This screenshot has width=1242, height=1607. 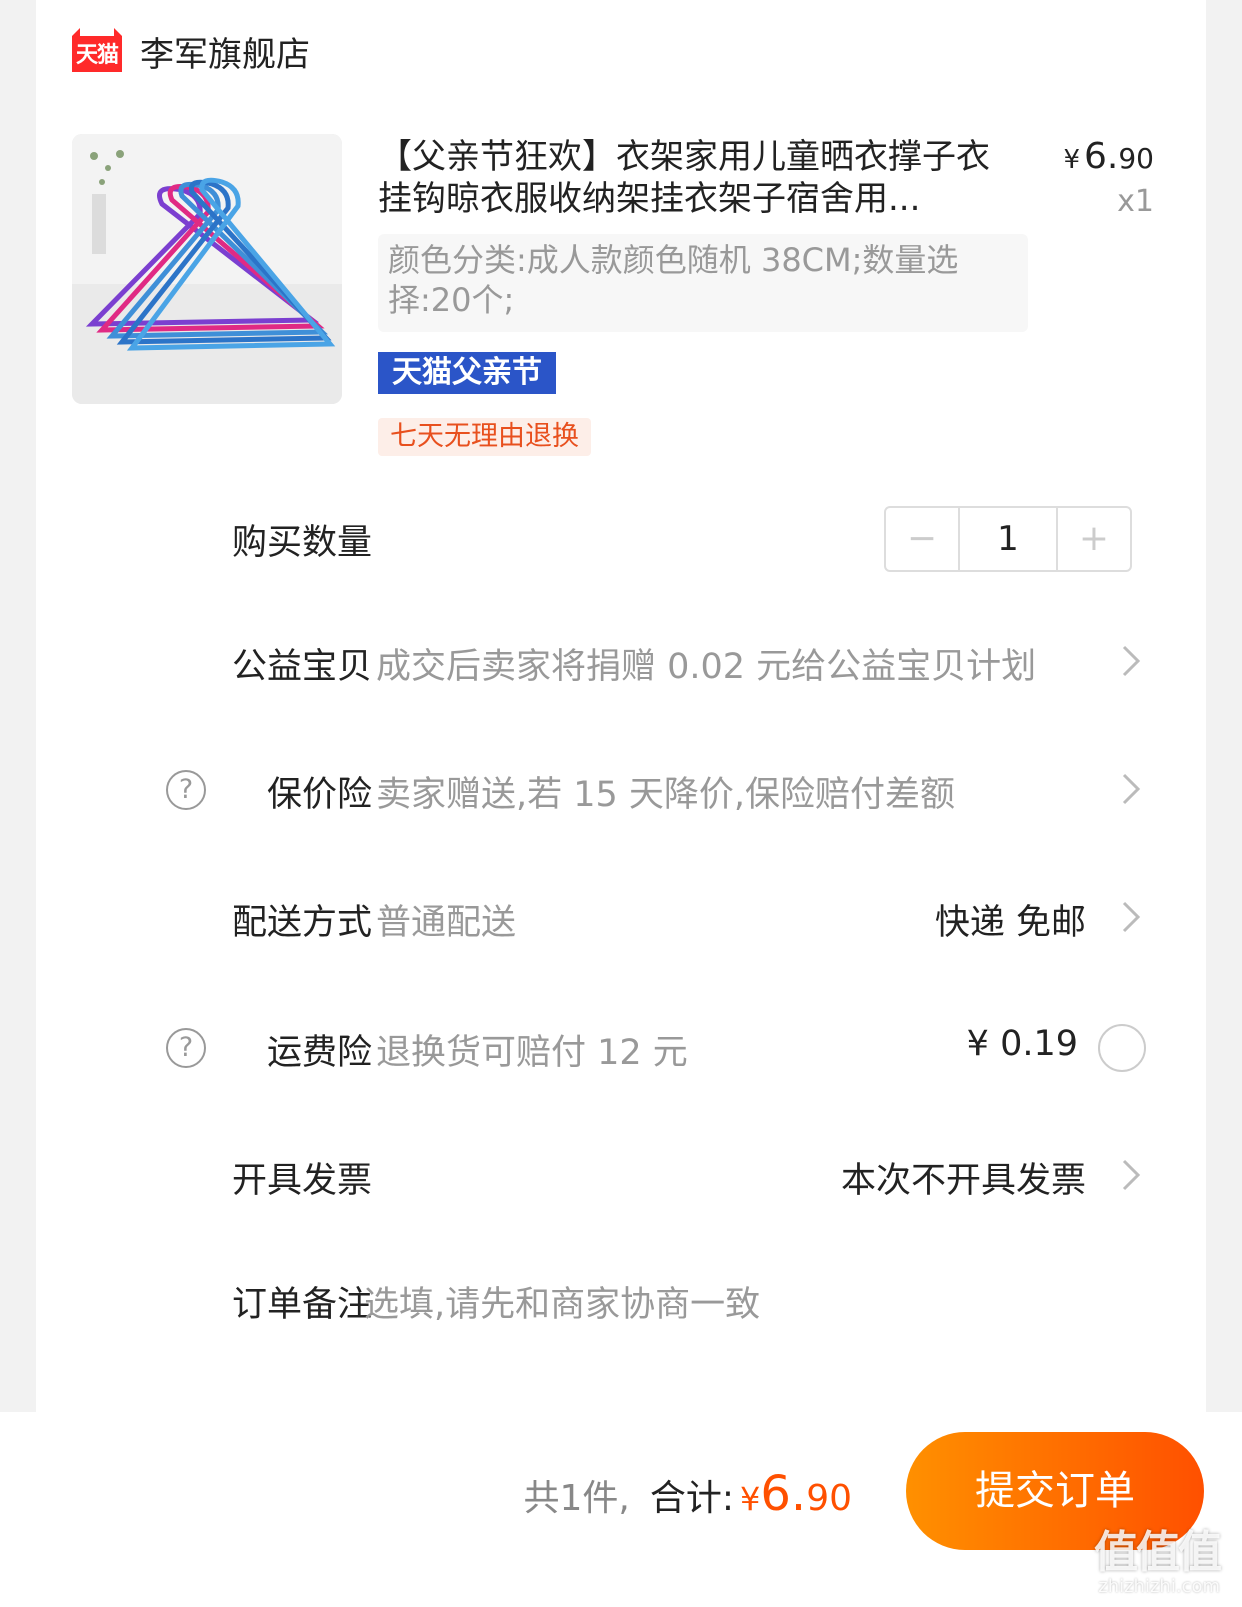 I want to click on charity-desc: 成交后卖家将捐赠 0.02 元给公益宝贝计划, so click(x=706, y=667).